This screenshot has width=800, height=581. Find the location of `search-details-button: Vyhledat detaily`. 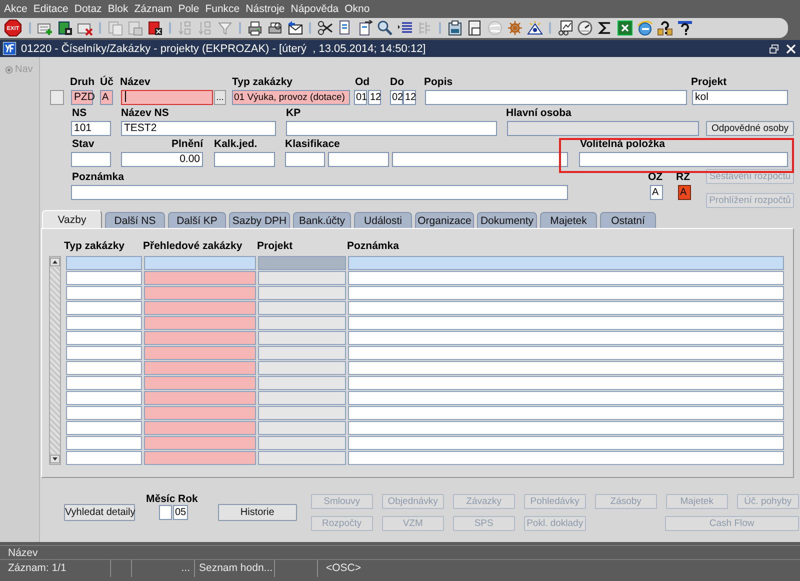

search-details-button: Vyhledat detaily is located at coordinates (99, 512).